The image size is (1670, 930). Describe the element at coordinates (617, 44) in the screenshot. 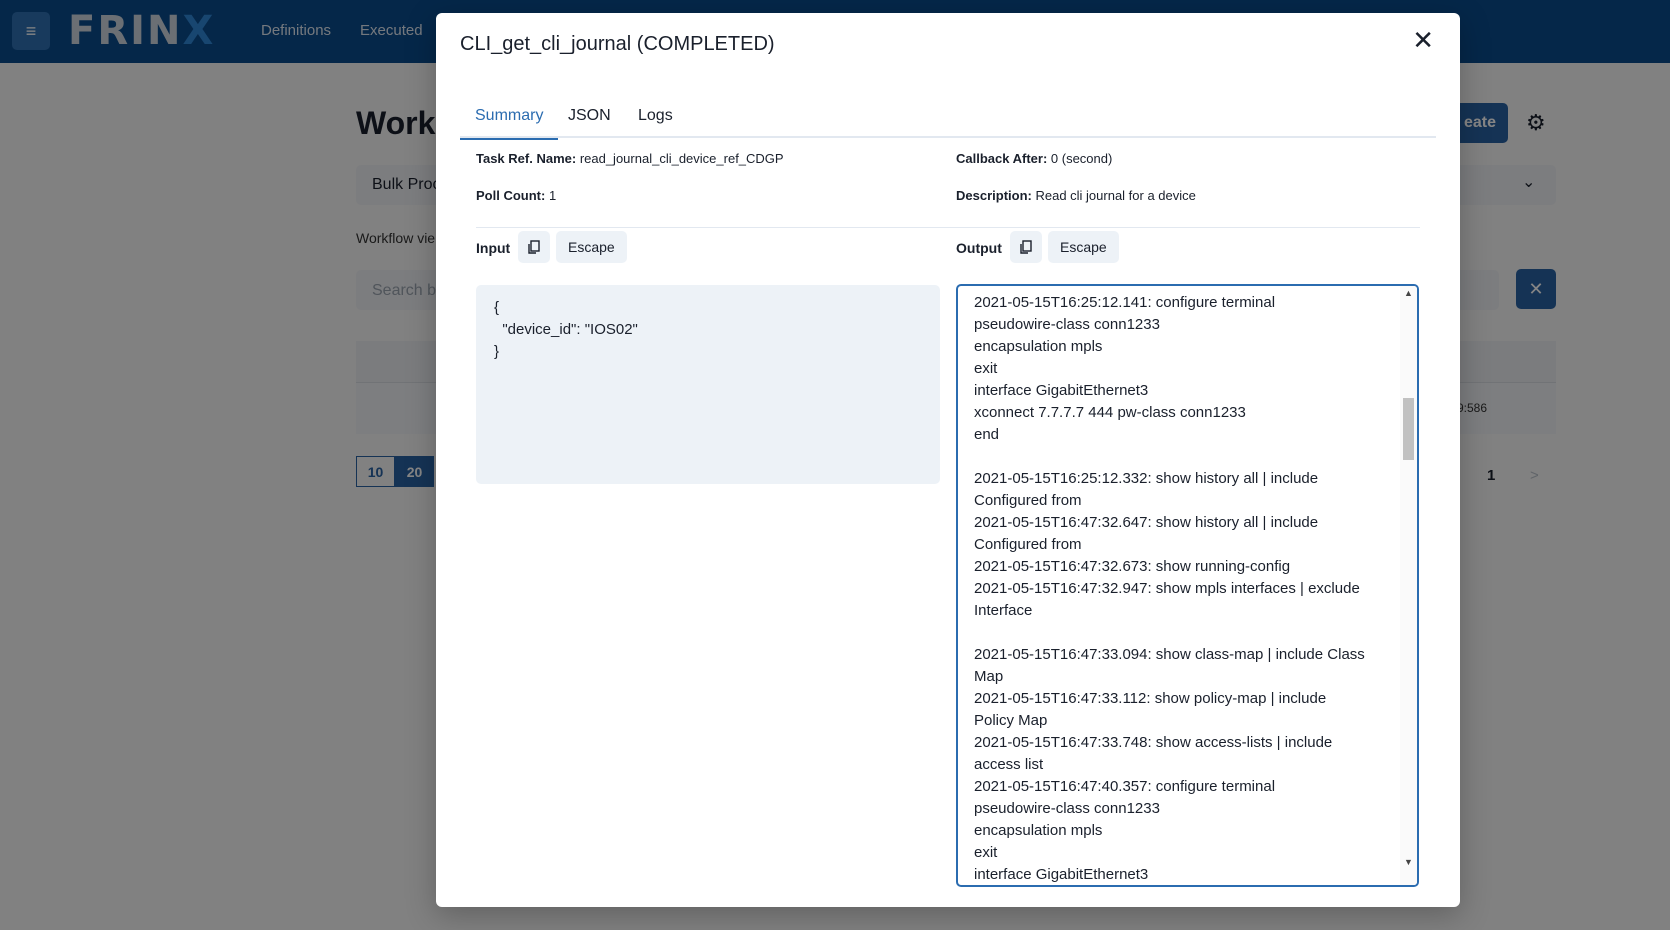

I see `modal-title: CLI_get_cli_journal (COMPLETED)` at that location.